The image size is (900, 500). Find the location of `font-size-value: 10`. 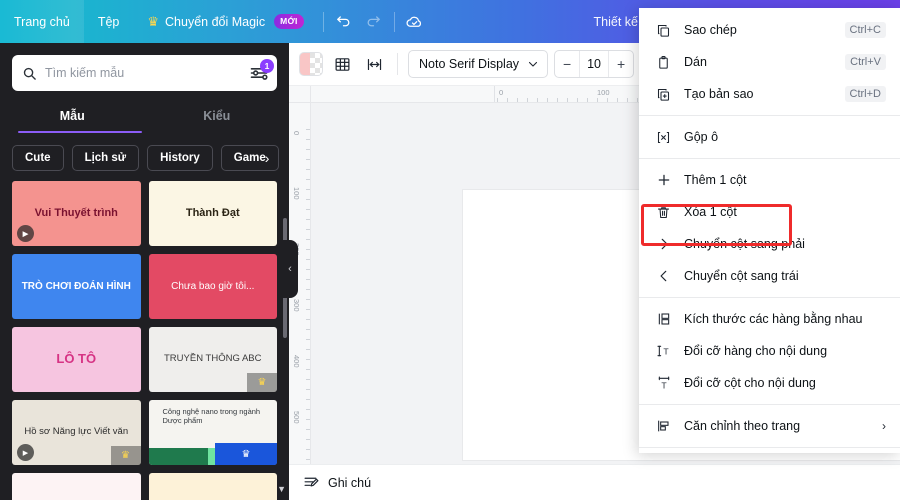

font-size-value: 10 is located at coordinates (594, 64).